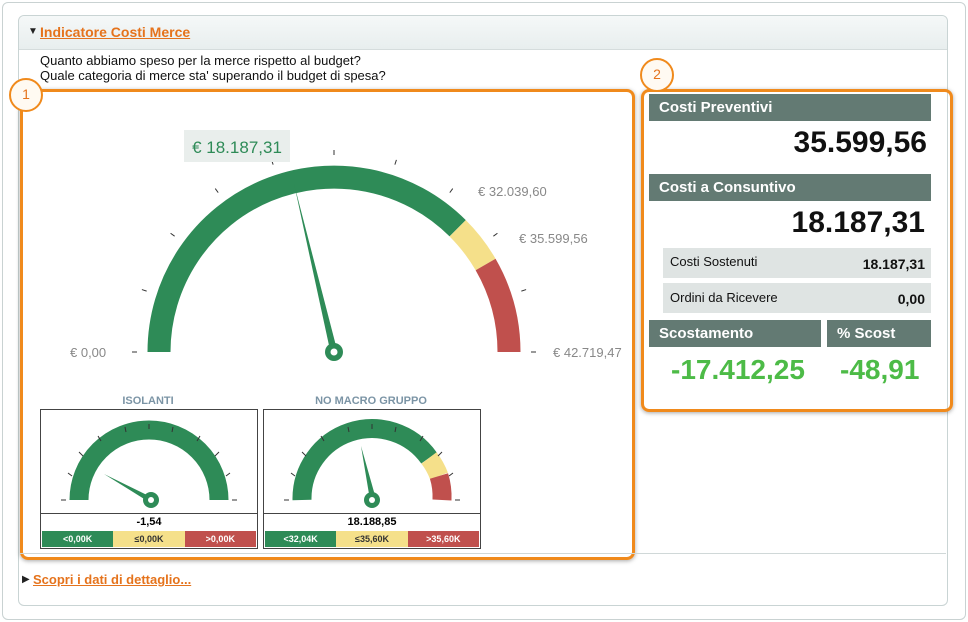 This screenshot has height=622, width=968. Describe the element at coordinates (316, 268) in the screenshot. I see `gauge-needle` at that location.